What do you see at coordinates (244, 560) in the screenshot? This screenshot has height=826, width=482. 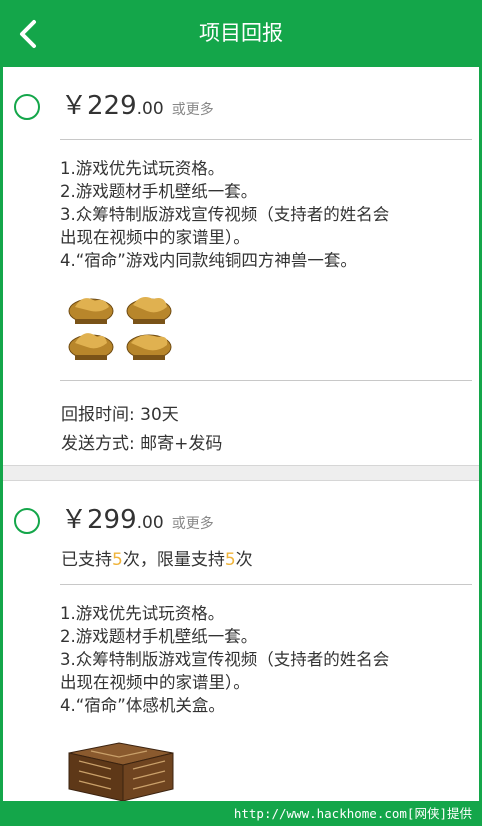 I see `limit-suffix: 次` at bounding box center [244, 560].